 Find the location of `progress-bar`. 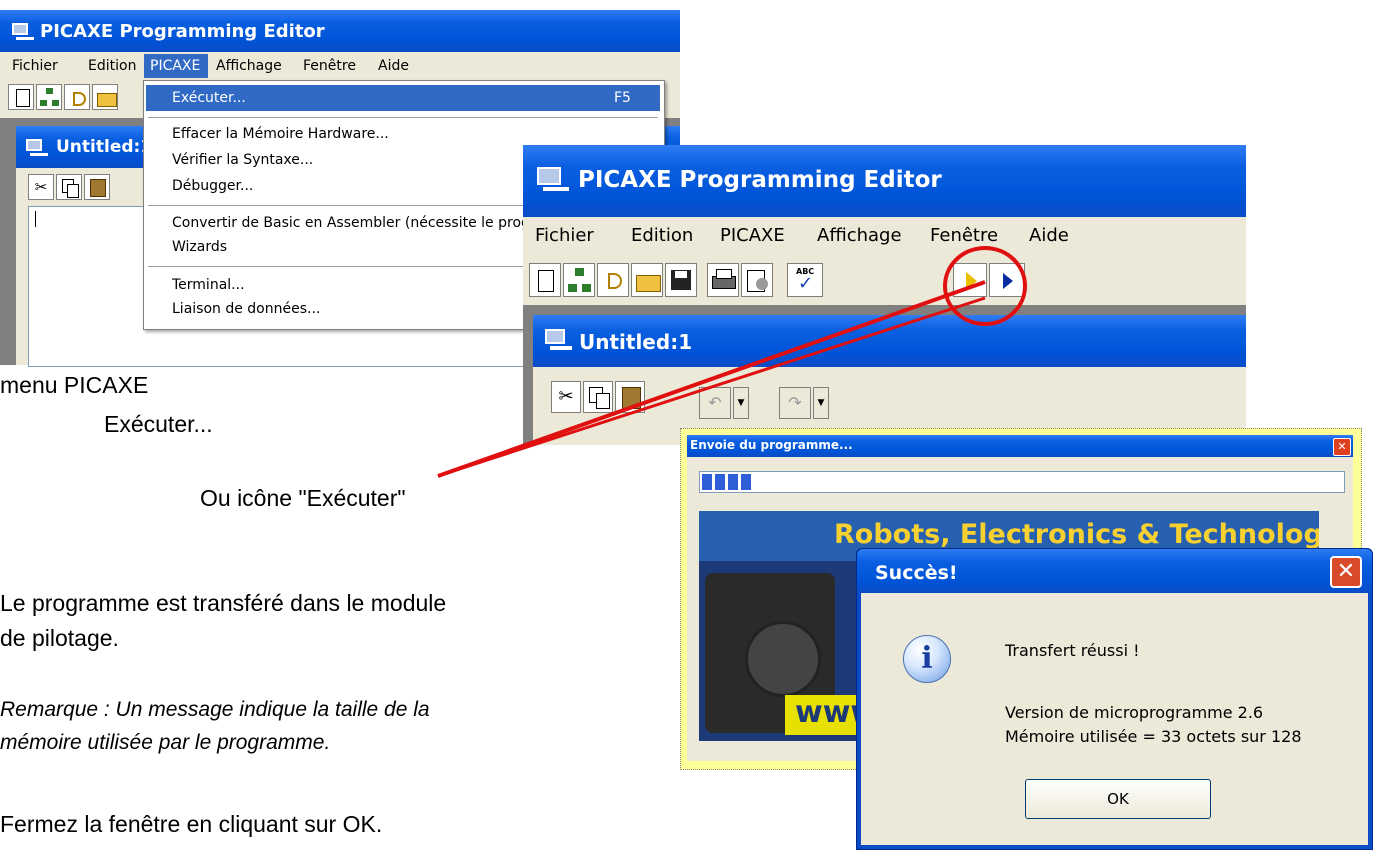

progress-bar is located at coordinates (1022, 482).